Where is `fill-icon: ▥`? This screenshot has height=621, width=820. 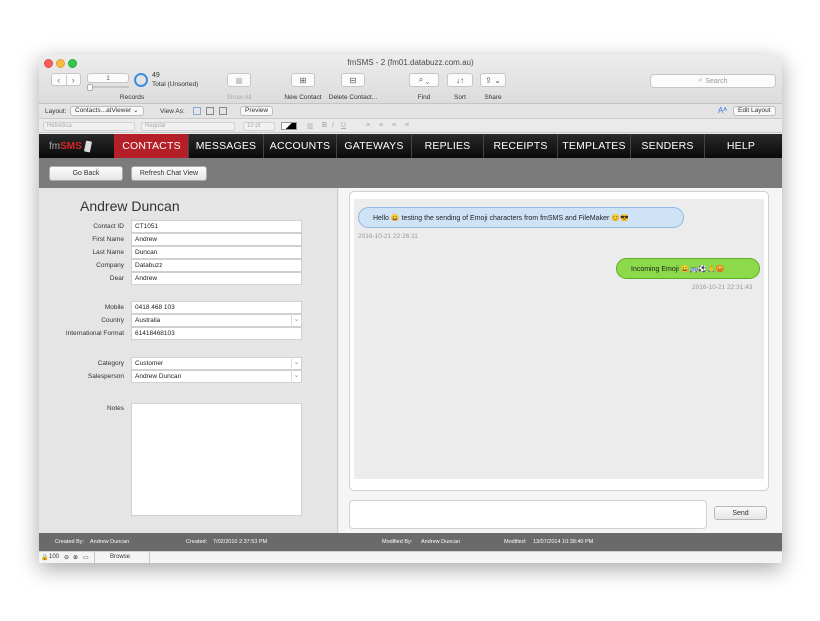
fill-icon: ▥ is located at coordinates (310, 126).